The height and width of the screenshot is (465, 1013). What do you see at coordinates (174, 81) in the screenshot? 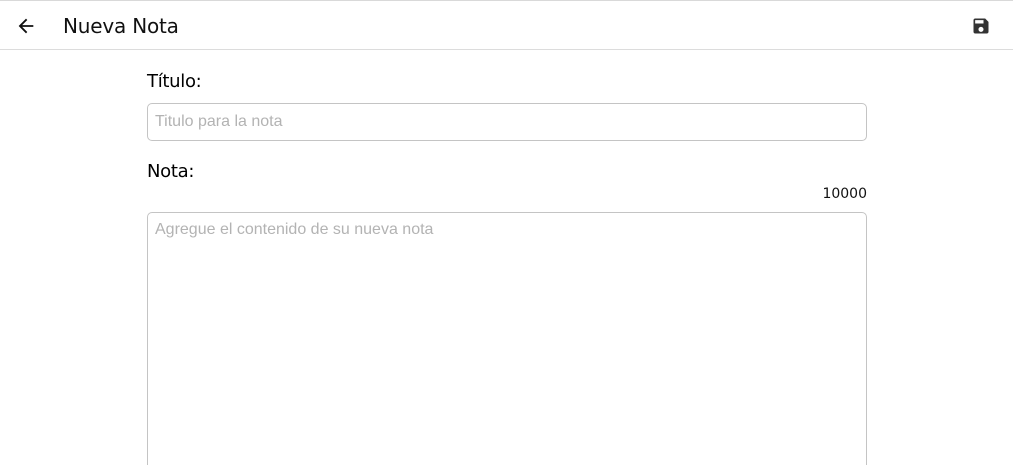
I see `title-label: Título:` at bounding box center [174, 81].